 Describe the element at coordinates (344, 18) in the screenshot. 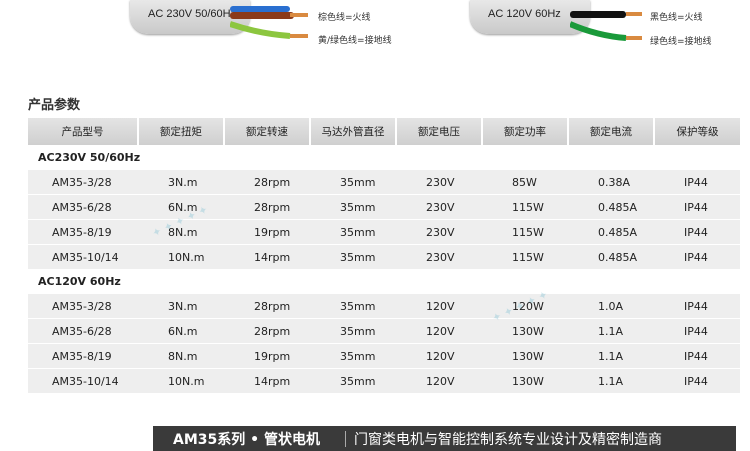

I see `wire-legend-brown: 棕色线=火线` at that location.